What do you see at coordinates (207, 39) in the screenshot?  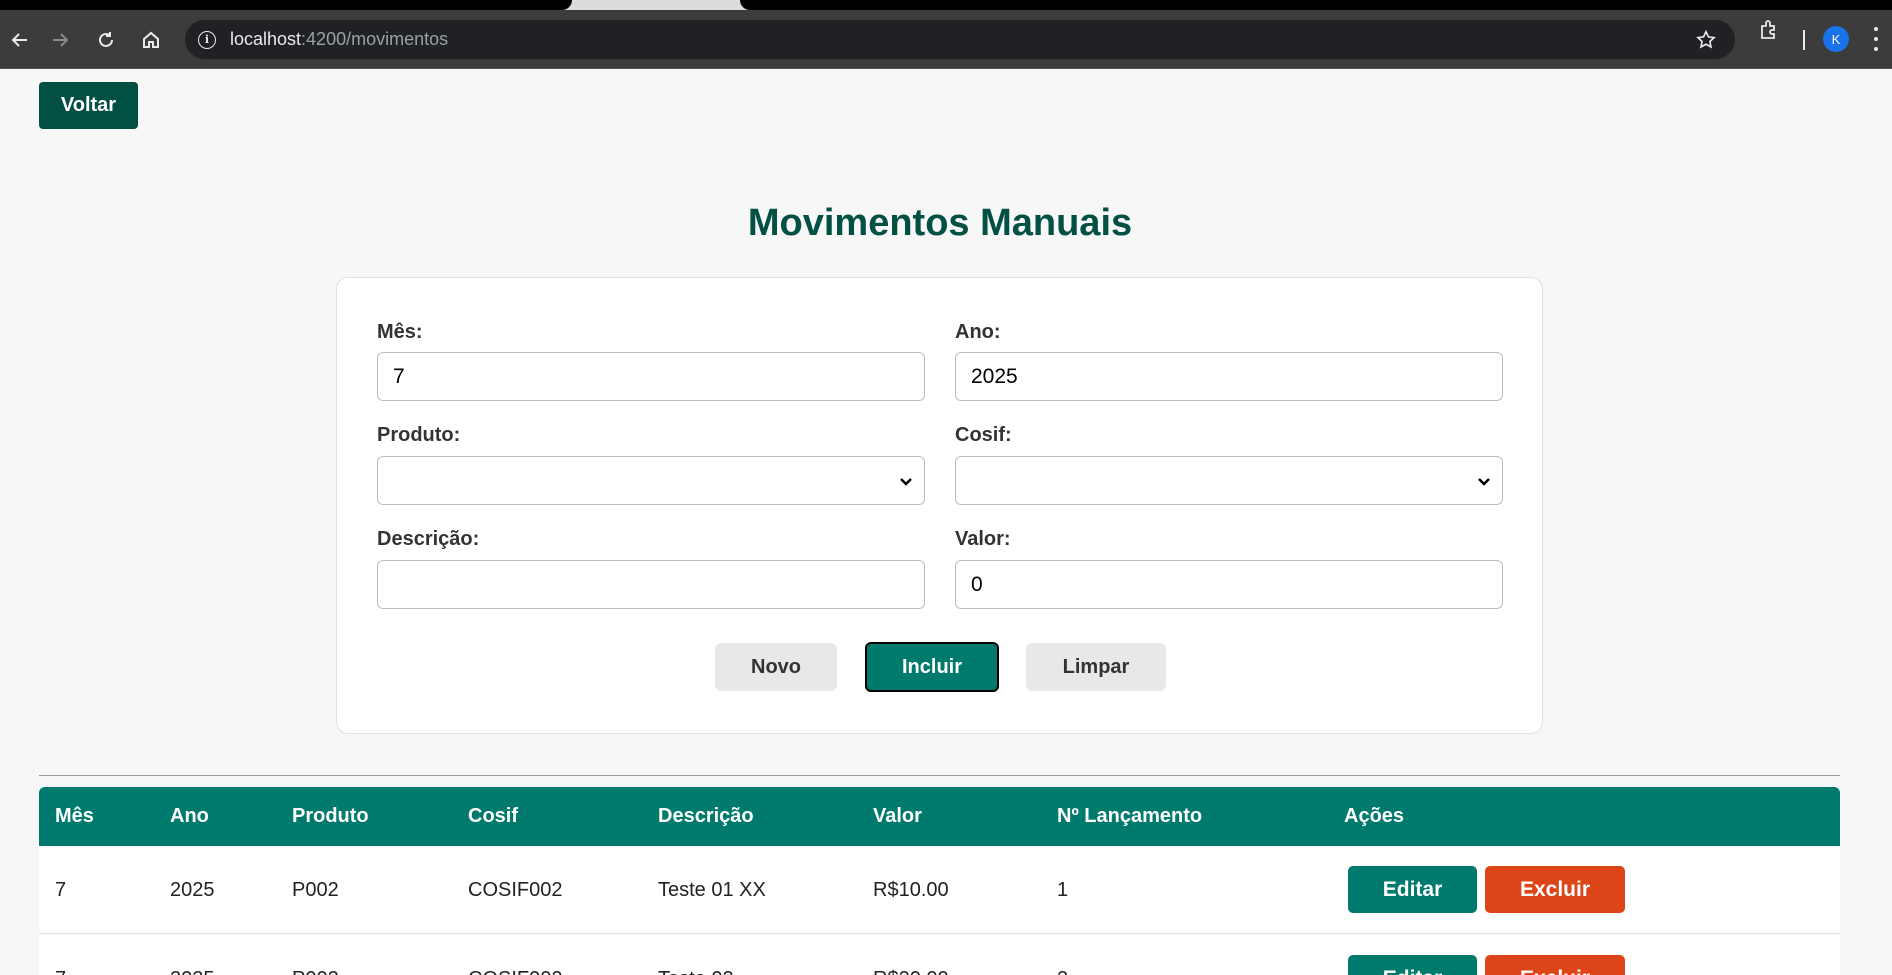 I see `site-info-icon: i` at bounding box center [207, 39].